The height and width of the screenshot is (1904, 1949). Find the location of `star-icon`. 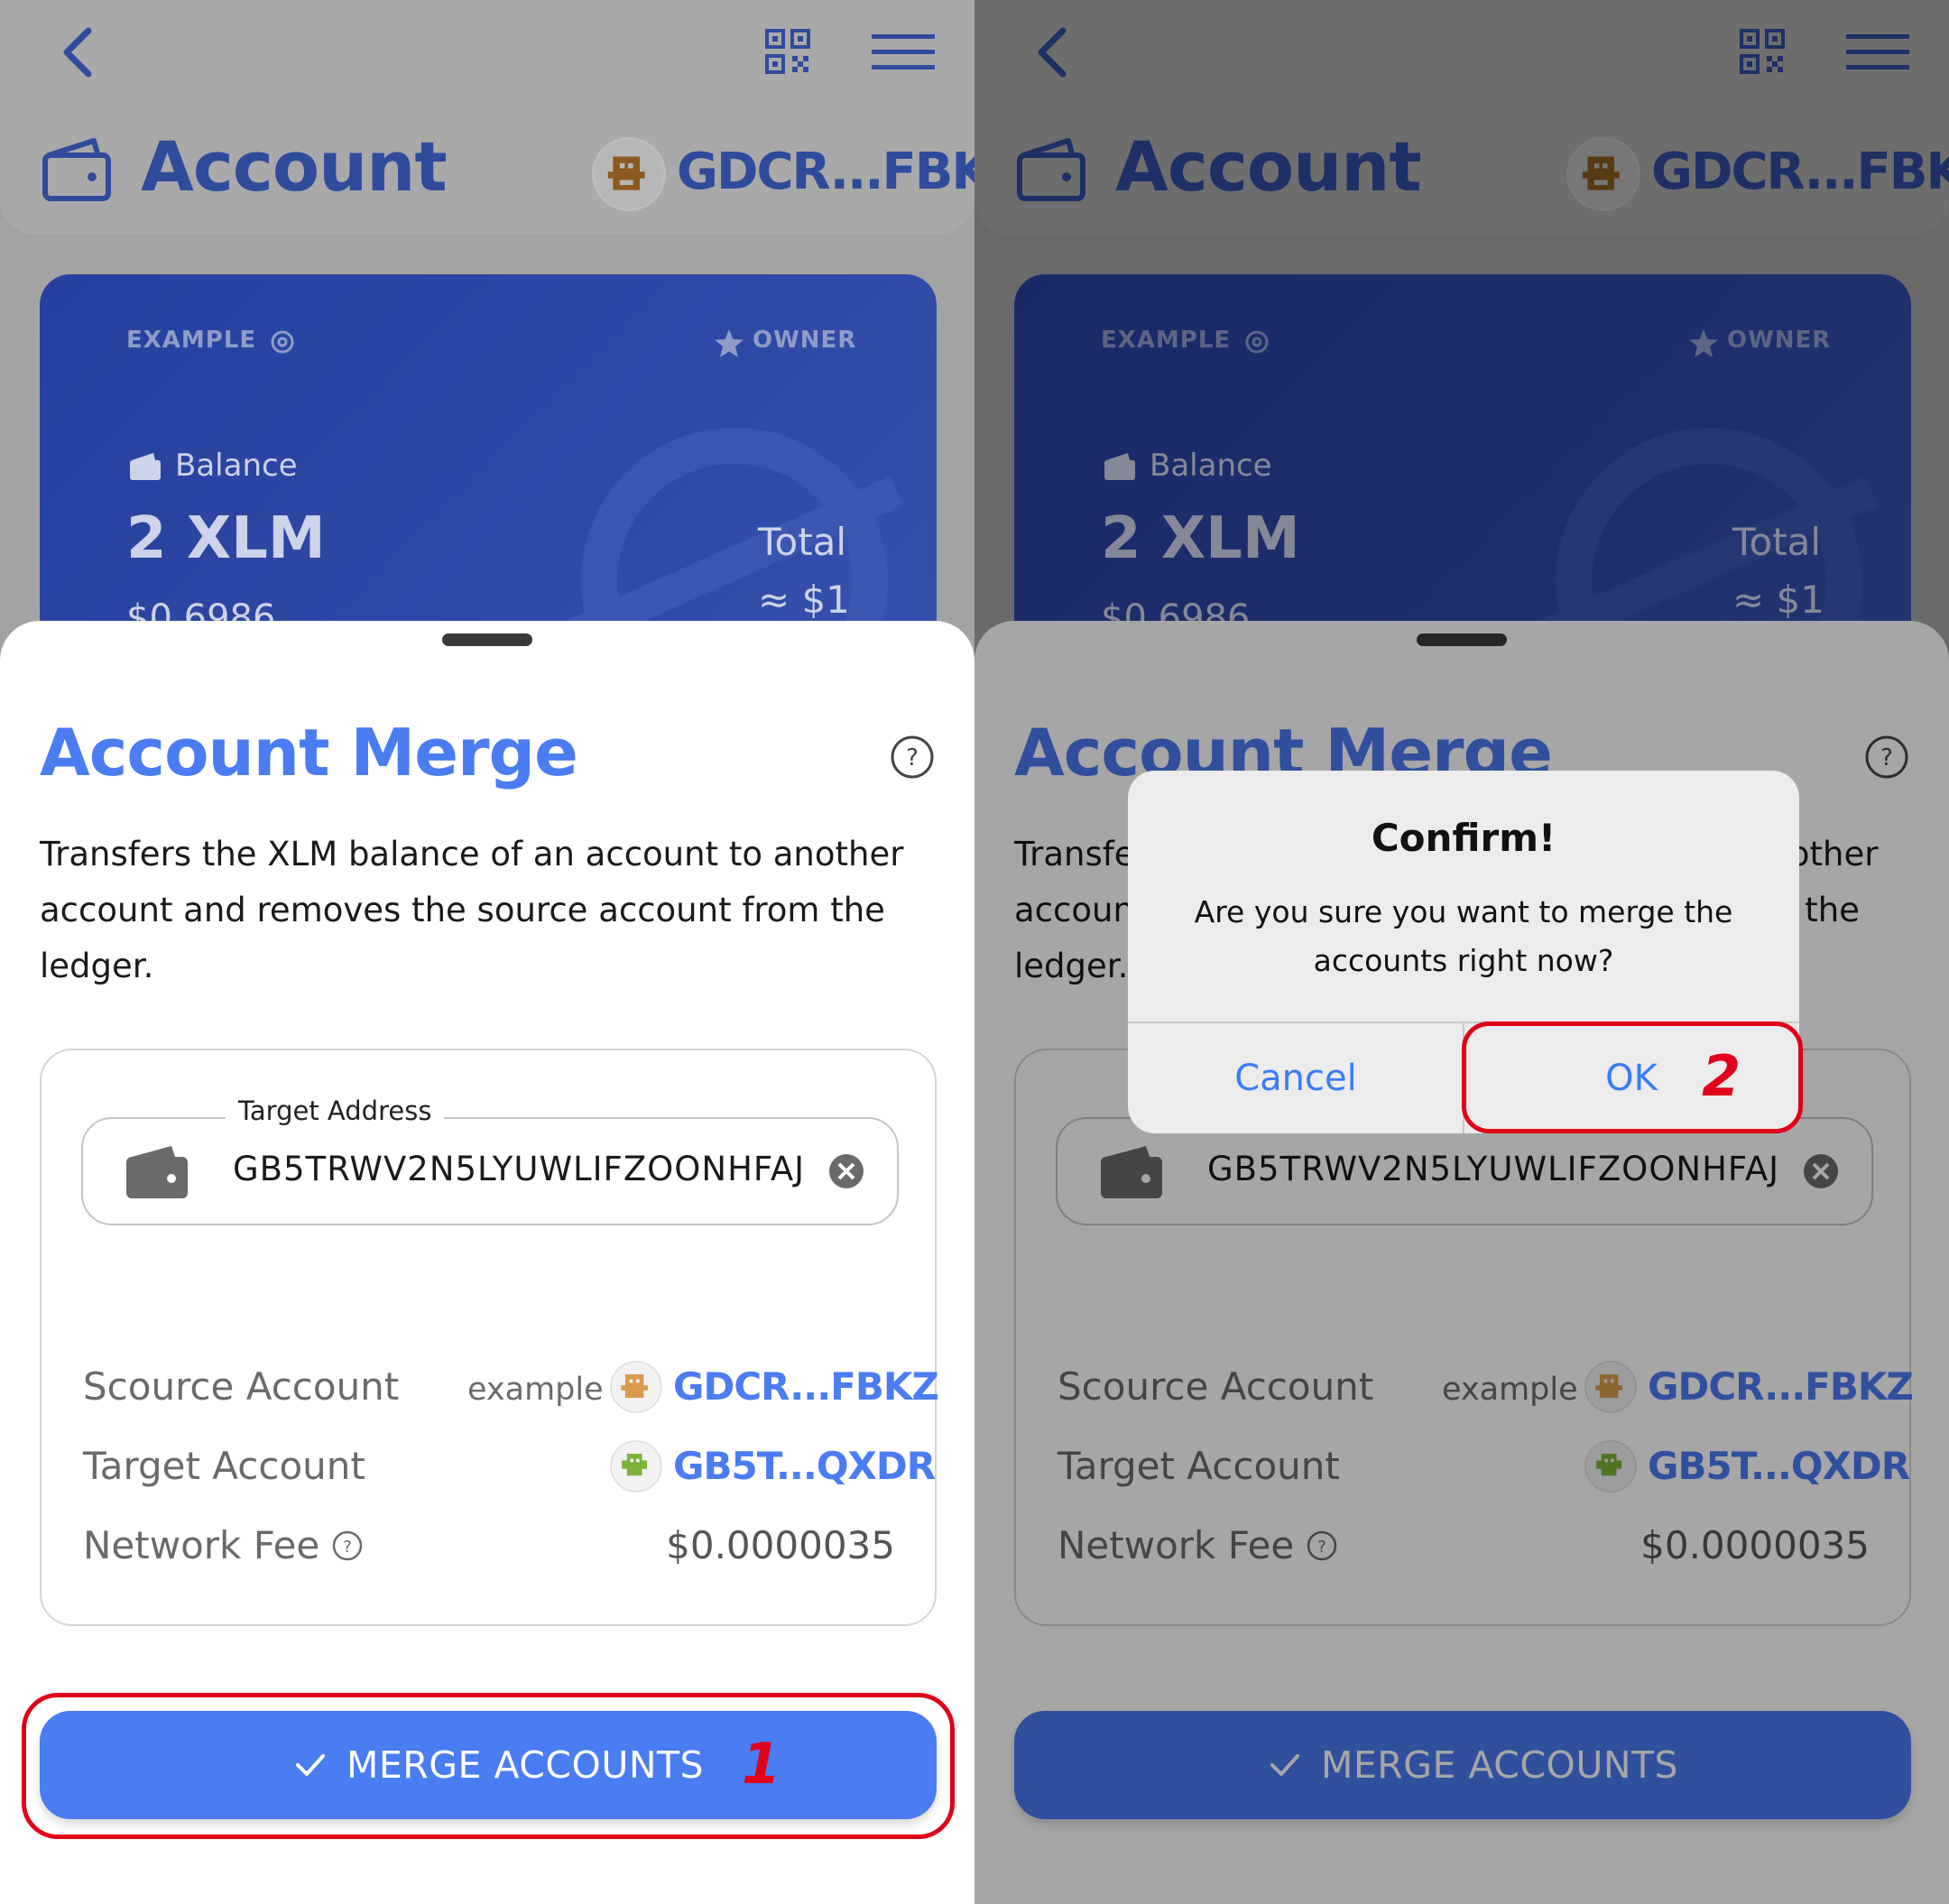

star-icon is located at coordinates (729, 343).